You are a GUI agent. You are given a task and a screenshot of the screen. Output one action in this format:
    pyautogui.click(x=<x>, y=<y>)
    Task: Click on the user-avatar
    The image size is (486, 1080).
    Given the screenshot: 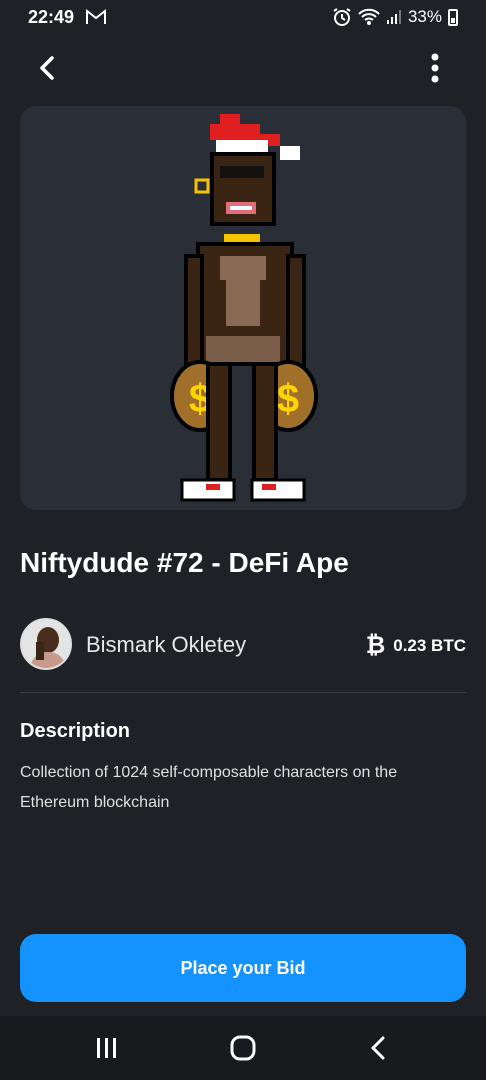 What is the action you would take?
    pyautogui.click(x=46, y=644)
    